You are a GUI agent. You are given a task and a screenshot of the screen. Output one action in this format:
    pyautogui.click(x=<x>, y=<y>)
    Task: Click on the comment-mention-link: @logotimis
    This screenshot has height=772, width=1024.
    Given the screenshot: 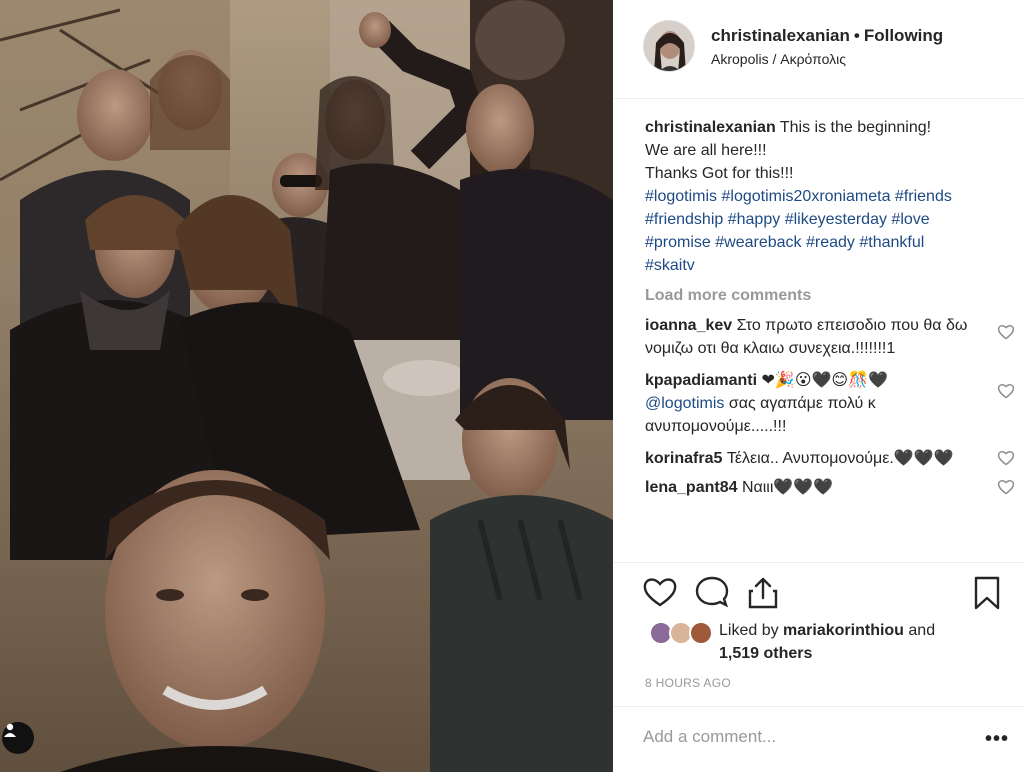 What is the action you would take?
    pyautogui.click(x=684, y=403)
    